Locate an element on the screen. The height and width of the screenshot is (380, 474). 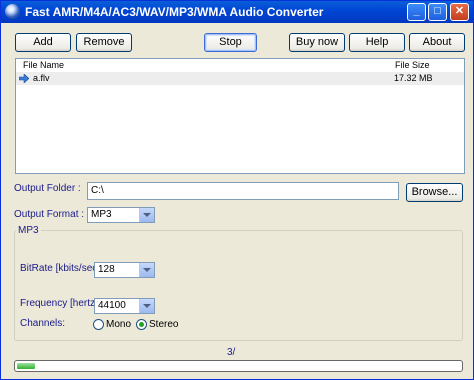
output-format-value: MP3 is located at coordinates (101, 214).